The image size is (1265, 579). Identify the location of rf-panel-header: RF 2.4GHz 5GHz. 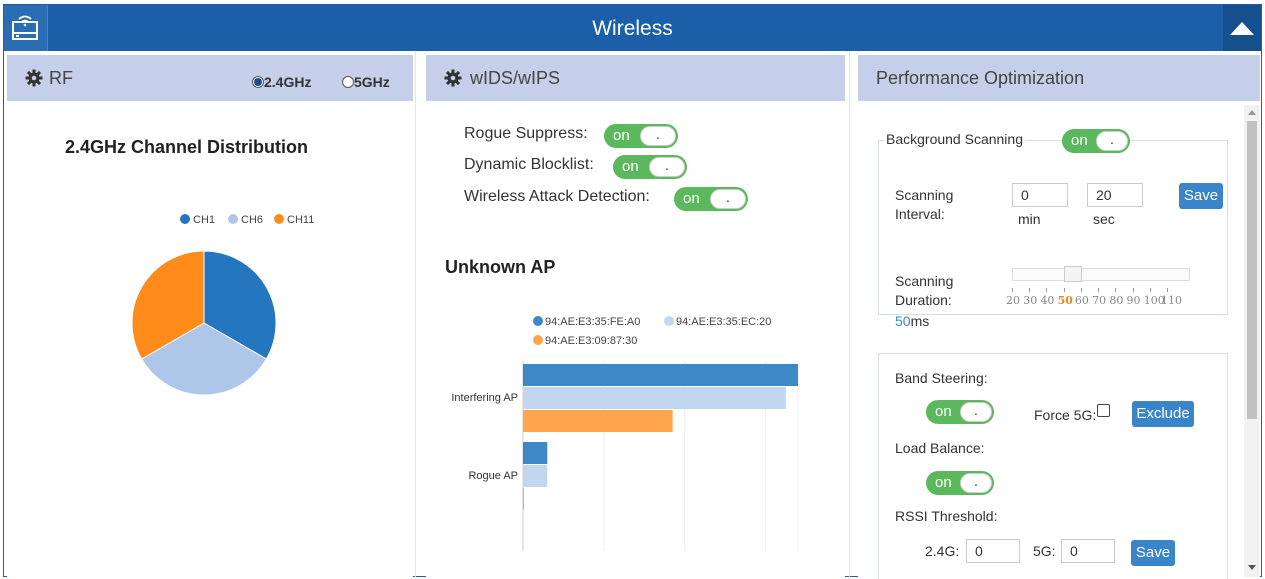
(210, 78).